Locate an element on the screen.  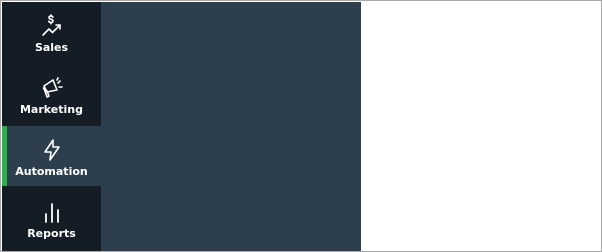
bar-chart-icon is located at coordinates (52, 212).